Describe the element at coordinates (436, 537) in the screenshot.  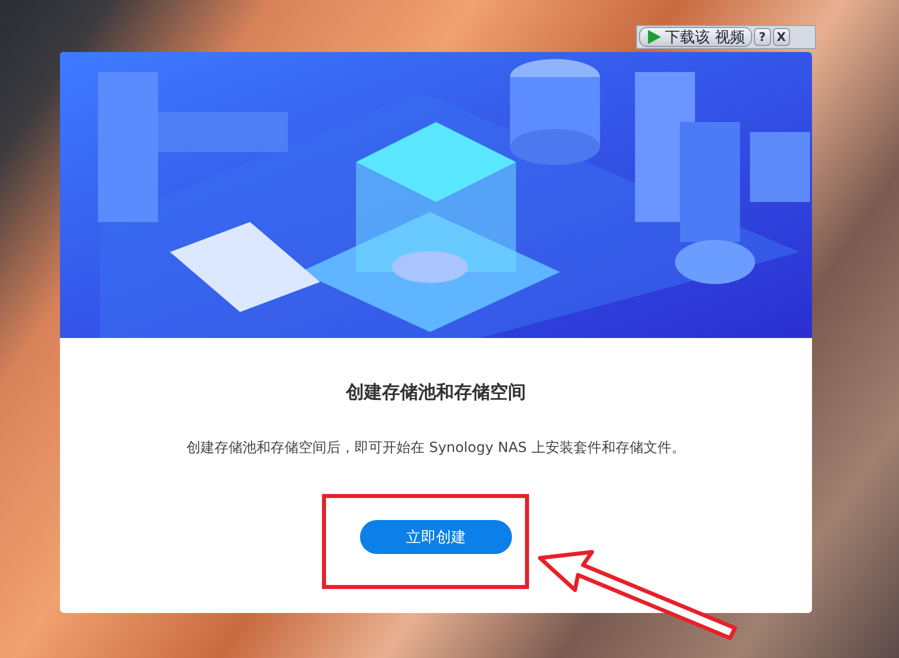
I see `create-now-button: 立即创建` at that location.